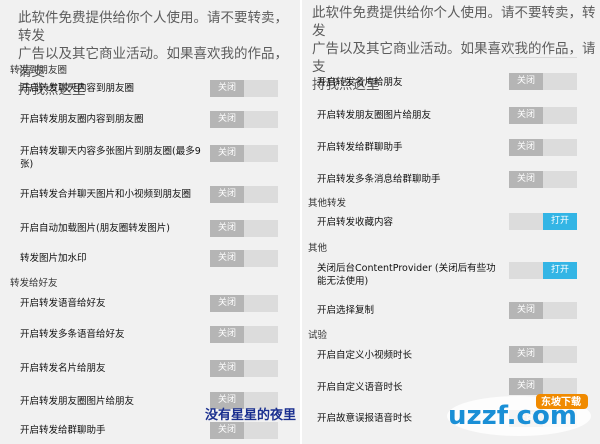 Image resolution: width=600 pixels, height=444 pixels. I want to click on setting-label: 开启选择复制, so click(346, 310).